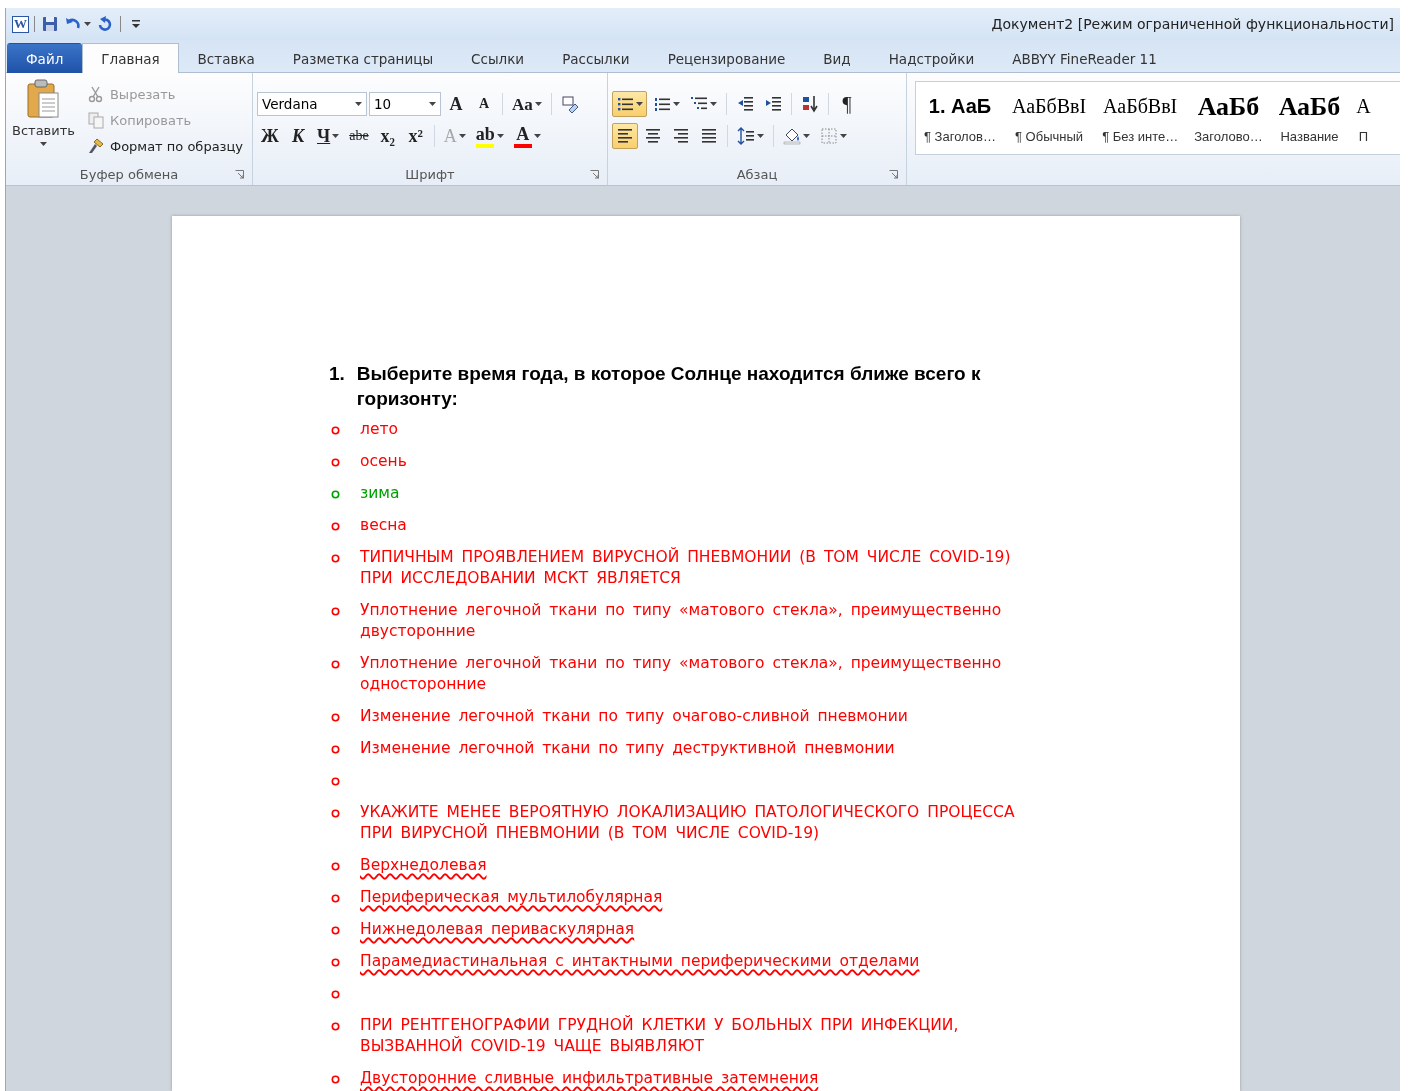 The height and width of the screenshot is (1091, 1416). Describe the element at coordinates (498, 58) in the screenshot. I see `ribbon-tab: Ссылки` at that location.